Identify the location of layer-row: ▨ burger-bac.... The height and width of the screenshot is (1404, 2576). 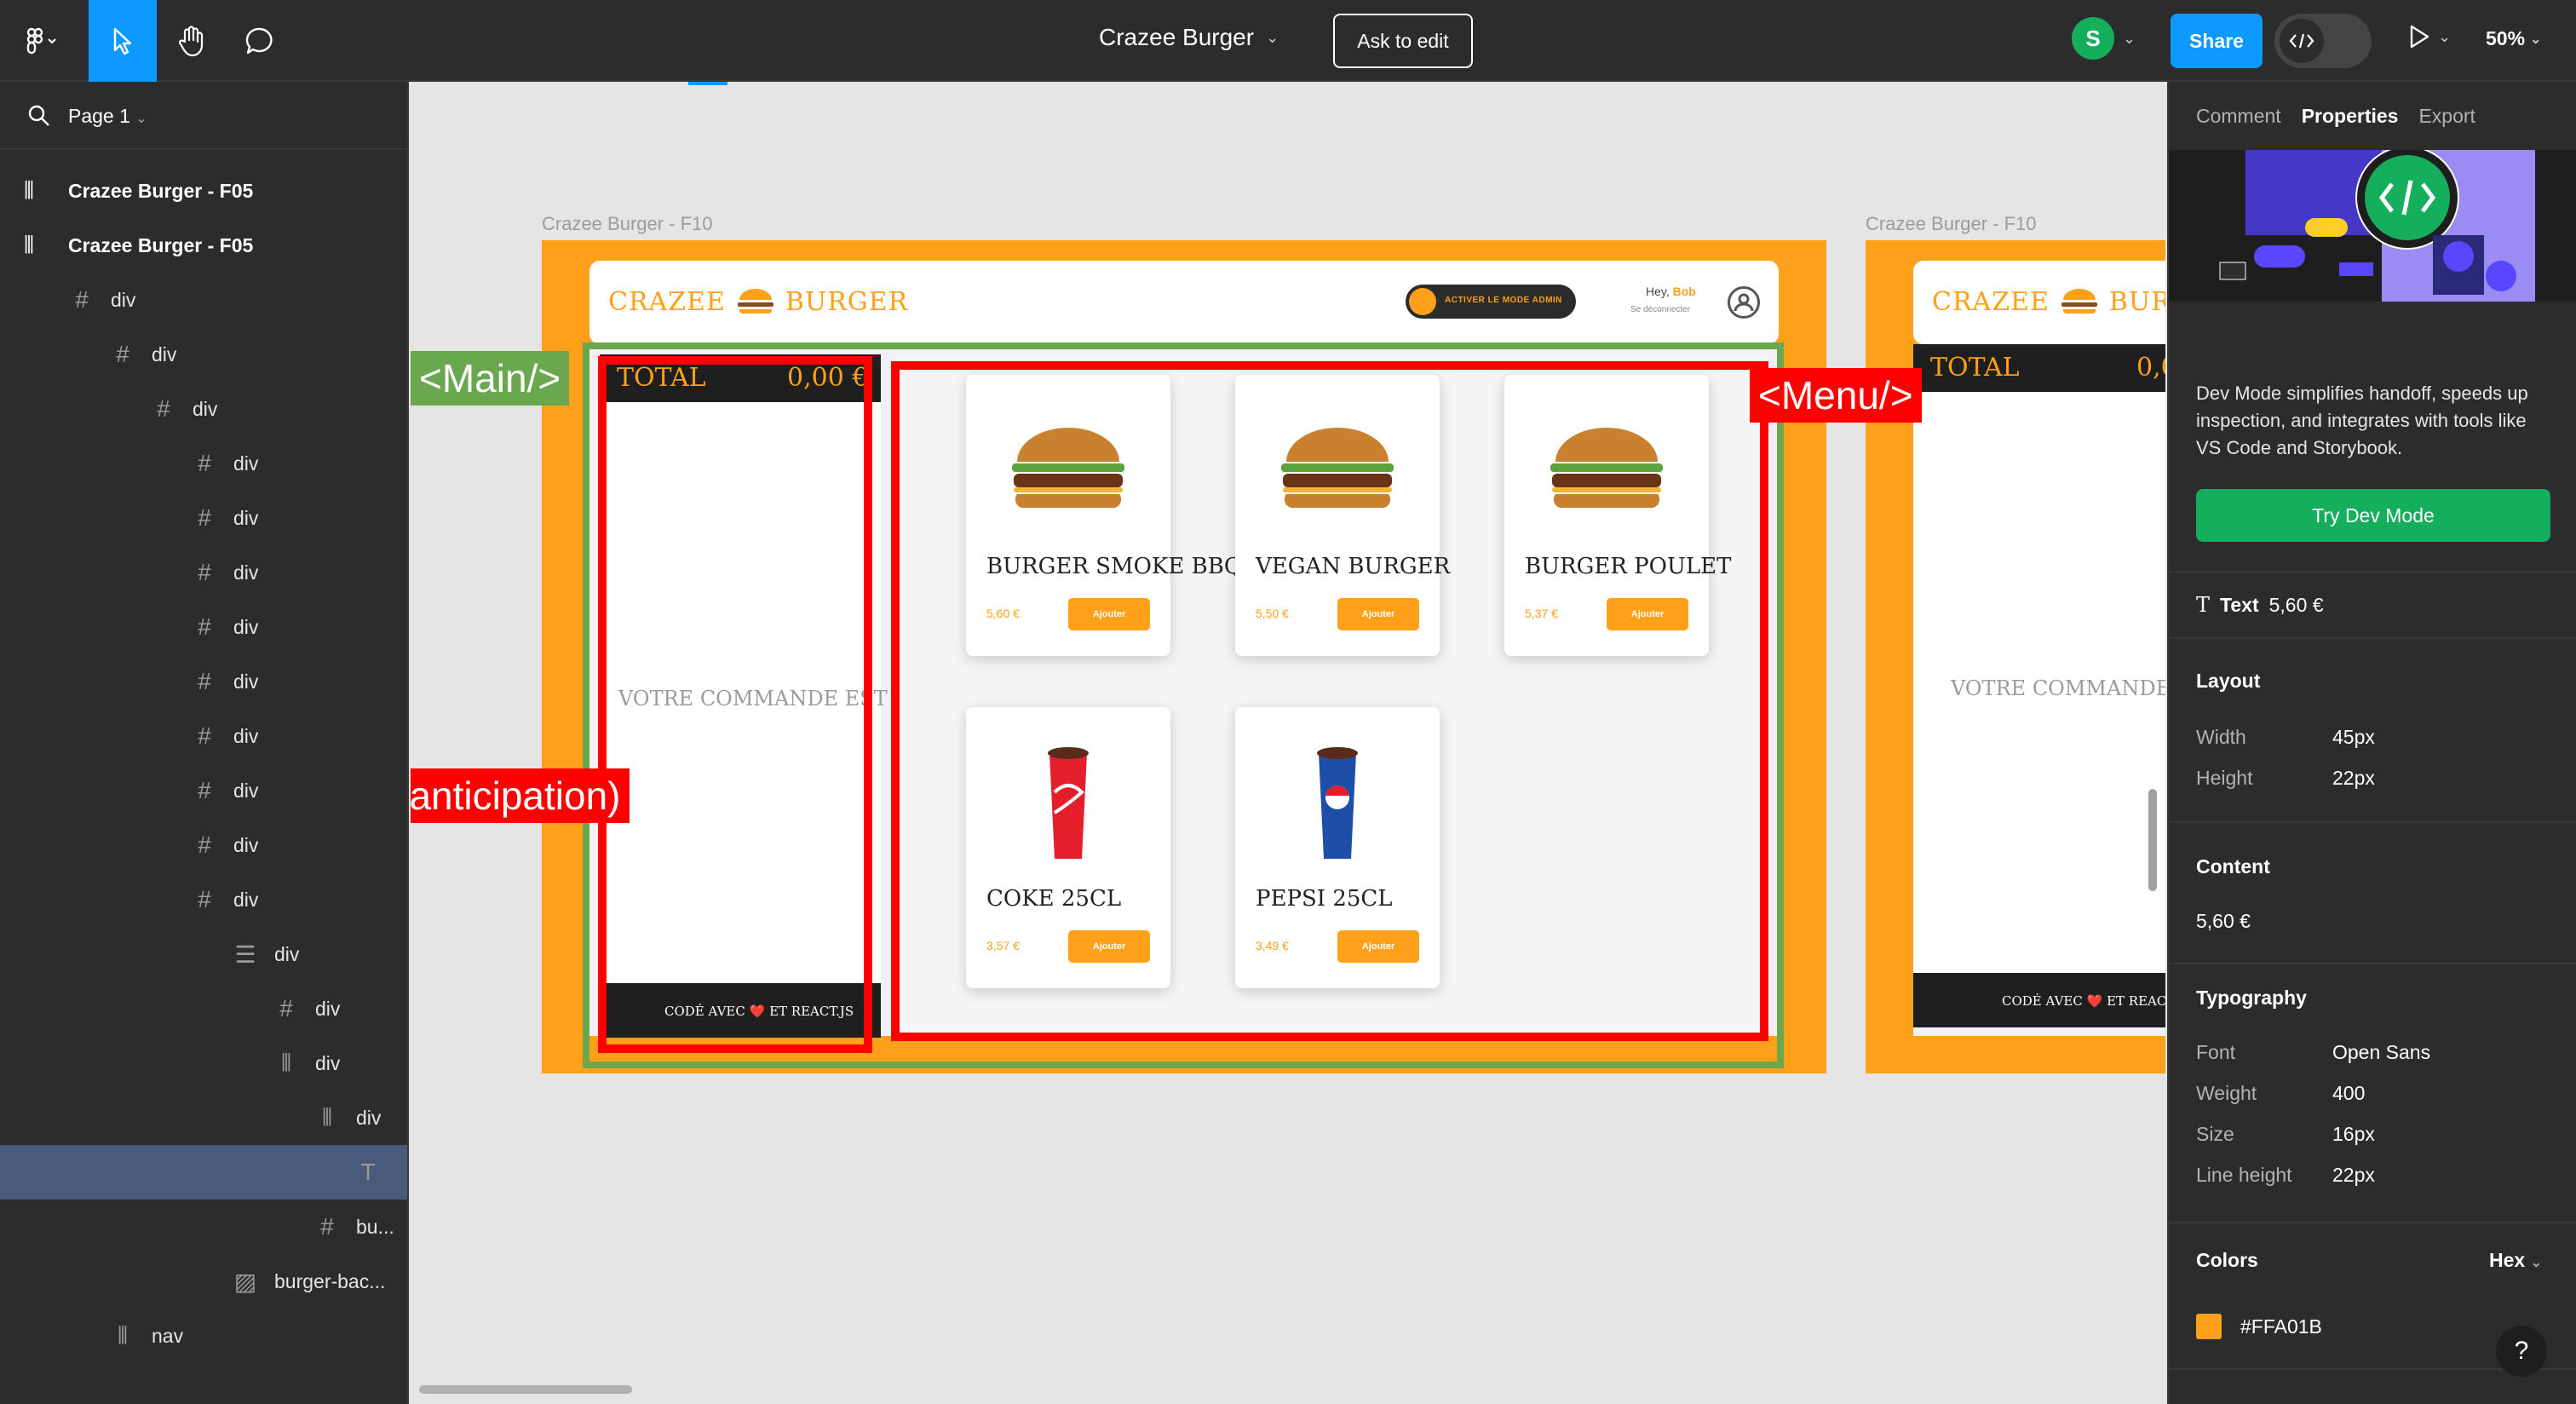
(204, 1281).